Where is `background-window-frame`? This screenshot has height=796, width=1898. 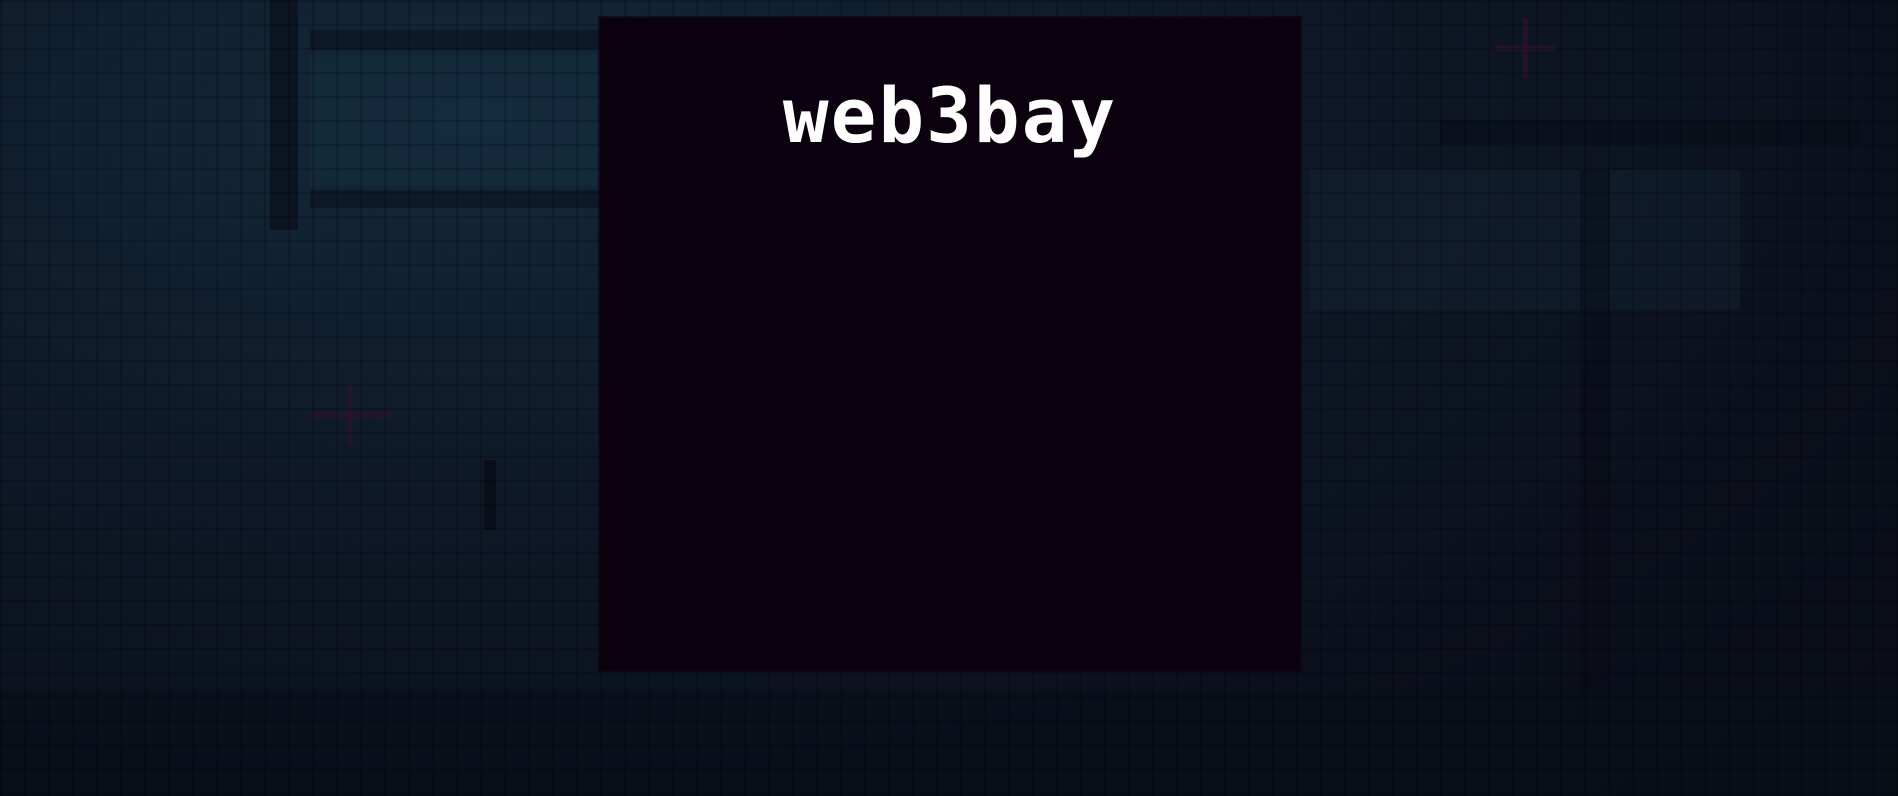 background-window-frame is located at coordinates (284, 115).